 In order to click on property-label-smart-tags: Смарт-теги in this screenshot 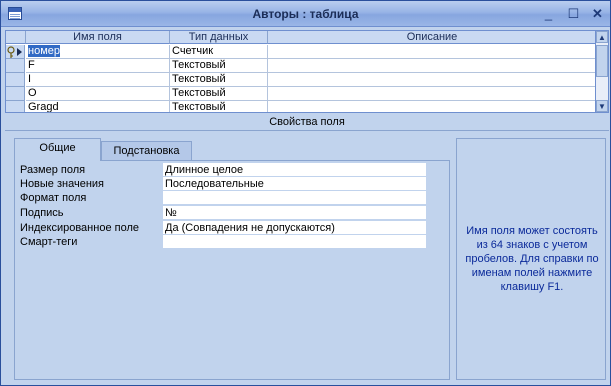, I will do `click(49, 242)`.